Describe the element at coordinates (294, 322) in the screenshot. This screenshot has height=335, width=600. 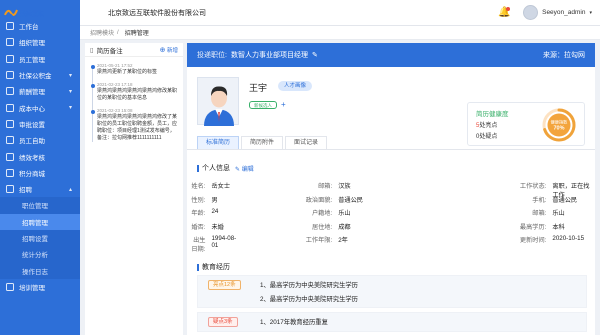
I see `doubt-line: 1、2017年教育经历重复` at that location.